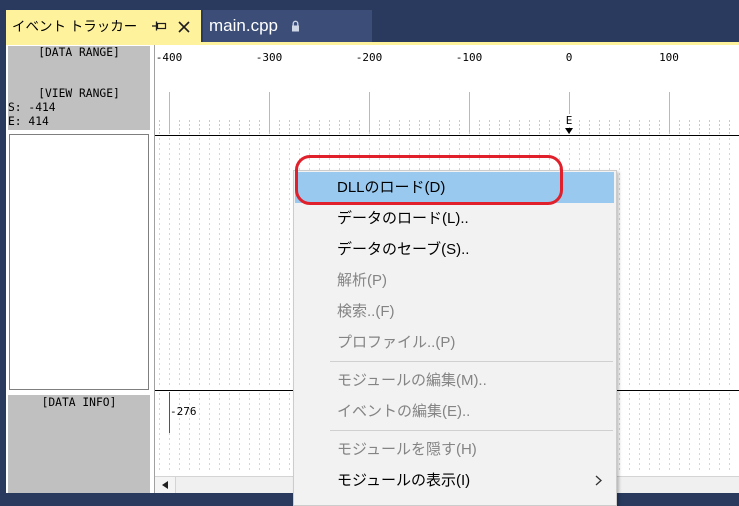  I want to click on submenu-chevron-right-icon, so click(598, 480).